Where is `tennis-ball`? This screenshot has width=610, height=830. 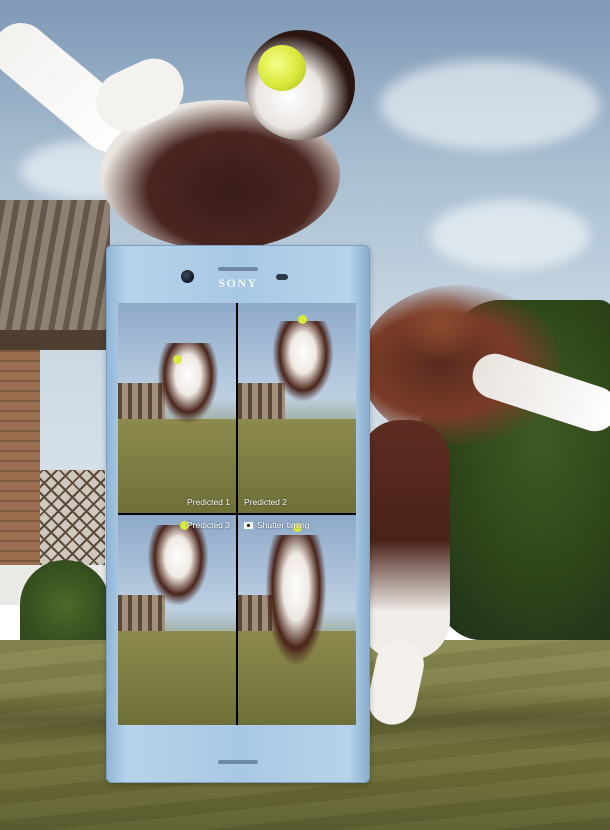 tennis-ball is located at coordinates (282, 68).